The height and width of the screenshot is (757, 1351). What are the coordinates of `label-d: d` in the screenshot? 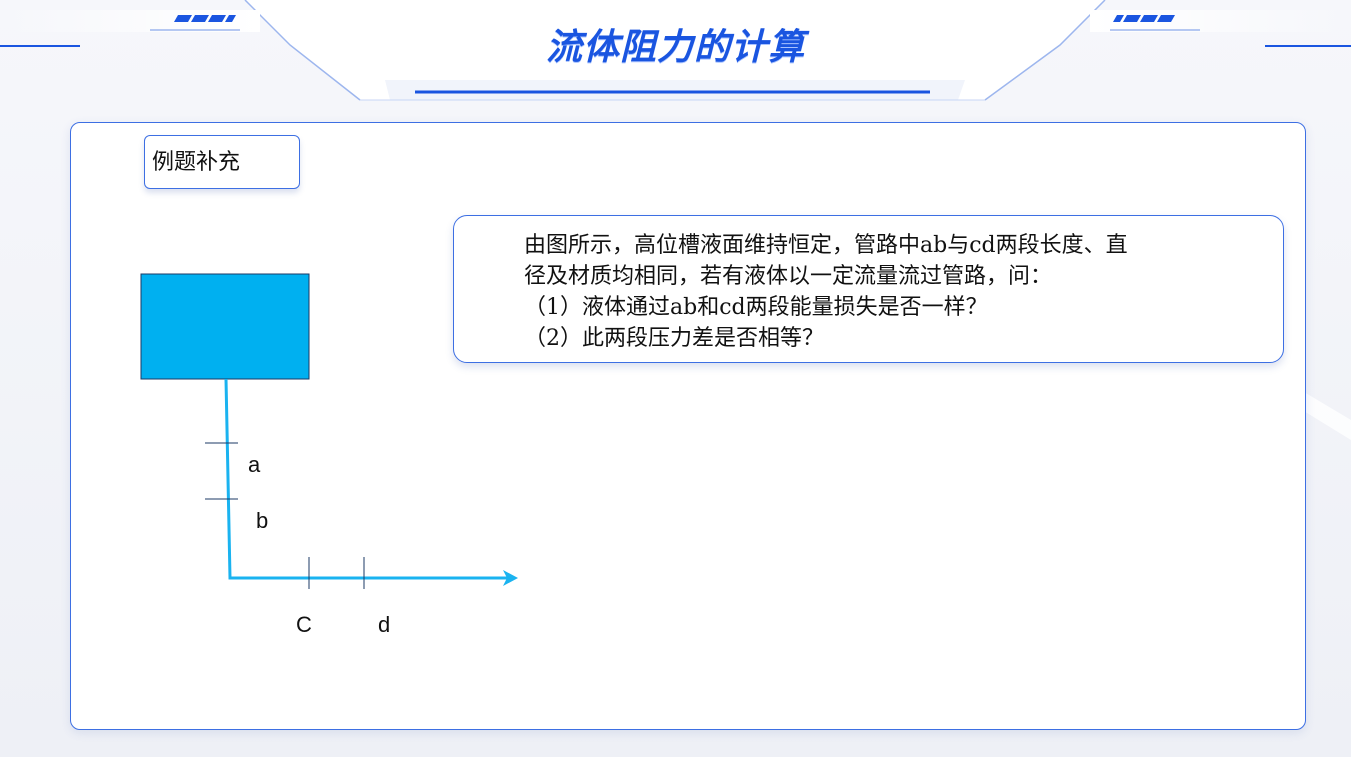 It's located at (384, 624).